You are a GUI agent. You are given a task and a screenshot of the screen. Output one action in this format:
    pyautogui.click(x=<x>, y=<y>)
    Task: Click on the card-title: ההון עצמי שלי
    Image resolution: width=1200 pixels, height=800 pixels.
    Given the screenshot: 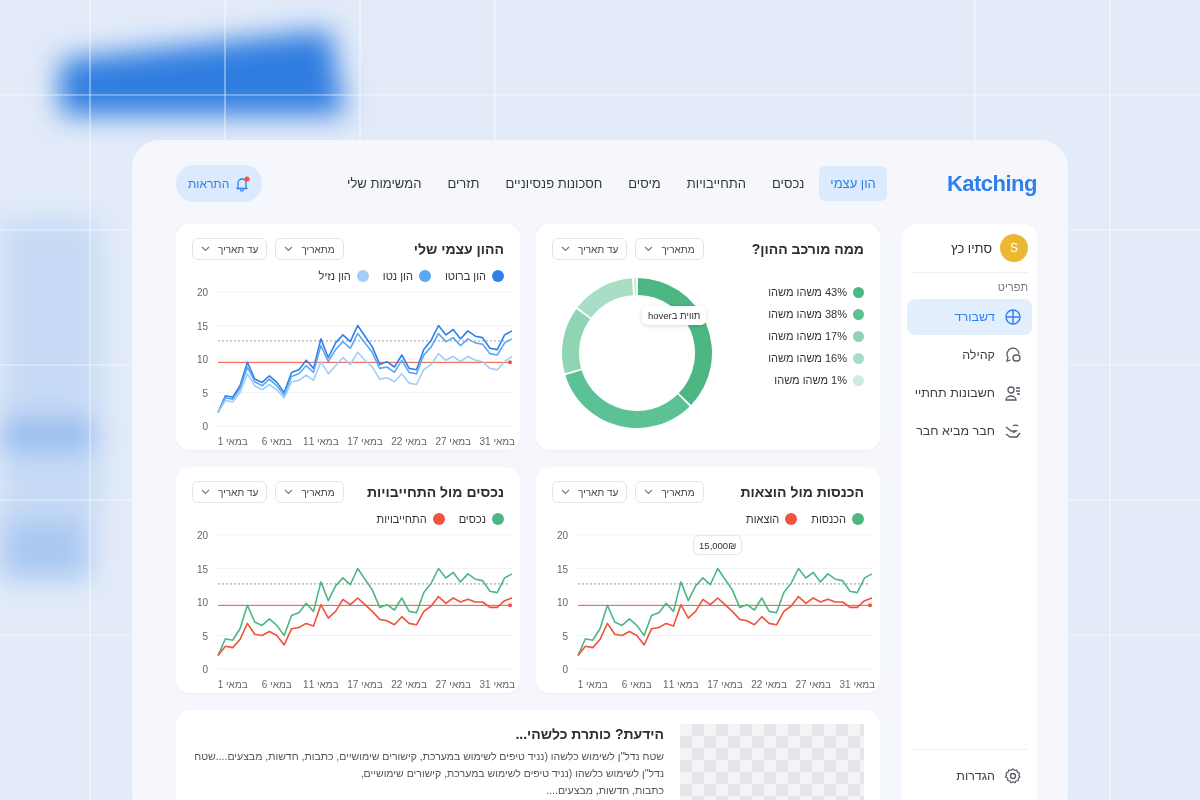 What is the action you would take?
    pyautogui.click(x=458, y=249)
    